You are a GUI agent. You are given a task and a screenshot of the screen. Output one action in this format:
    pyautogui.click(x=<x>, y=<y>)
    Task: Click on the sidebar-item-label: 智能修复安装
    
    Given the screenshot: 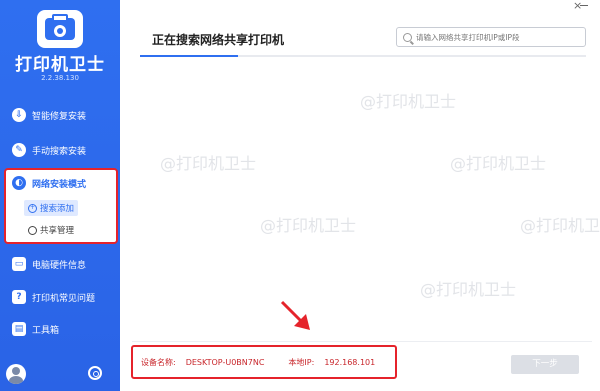 What is the action you would take?
    pyautogui.click(x=59, y=116)
    